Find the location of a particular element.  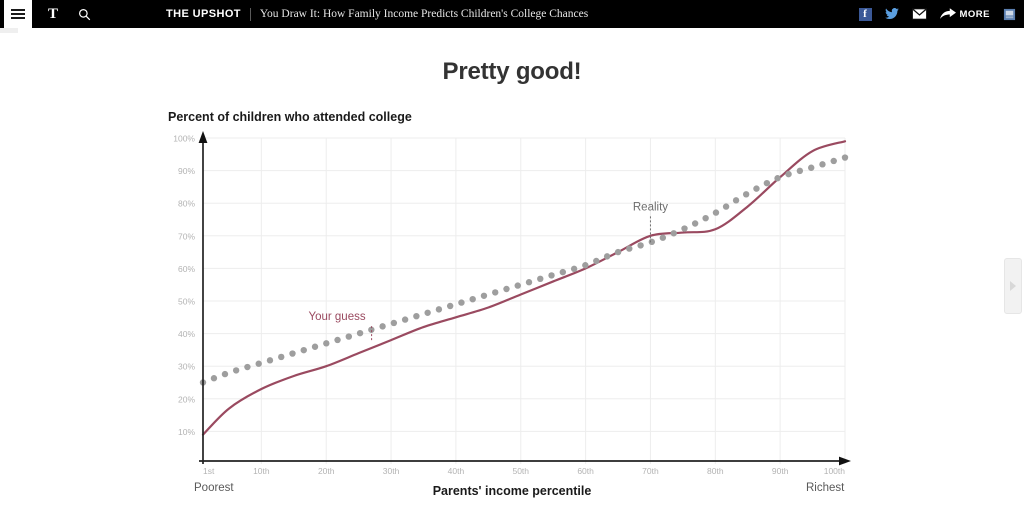

y-tick-label: 40% is located at coordinates (186, 334).